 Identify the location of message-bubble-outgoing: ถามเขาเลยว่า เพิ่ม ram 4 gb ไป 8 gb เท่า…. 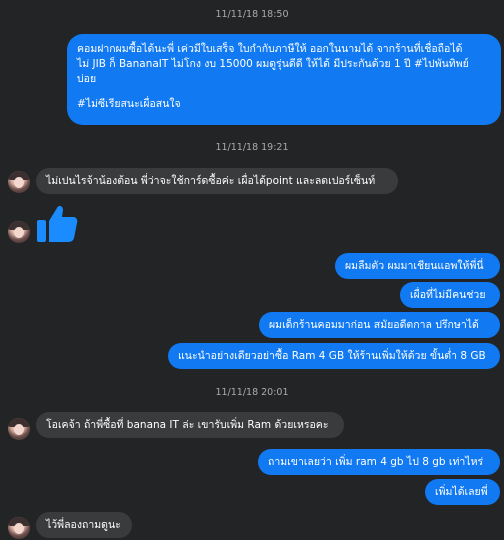
(379, 462).